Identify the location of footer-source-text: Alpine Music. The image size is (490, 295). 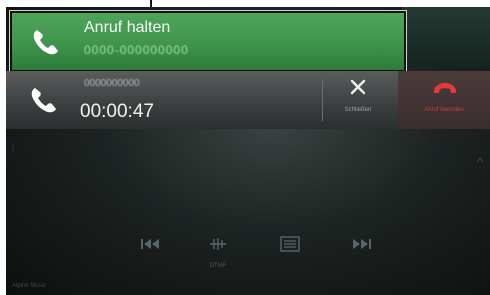
(29, 286).